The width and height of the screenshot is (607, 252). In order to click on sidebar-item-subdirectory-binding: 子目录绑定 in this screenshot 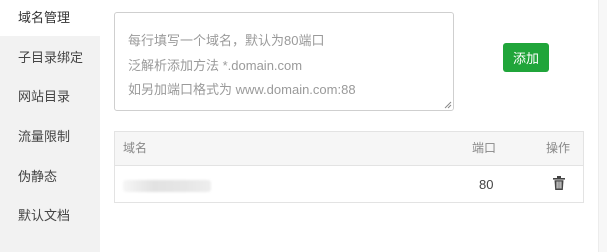, I will do `click(50, 58)`.